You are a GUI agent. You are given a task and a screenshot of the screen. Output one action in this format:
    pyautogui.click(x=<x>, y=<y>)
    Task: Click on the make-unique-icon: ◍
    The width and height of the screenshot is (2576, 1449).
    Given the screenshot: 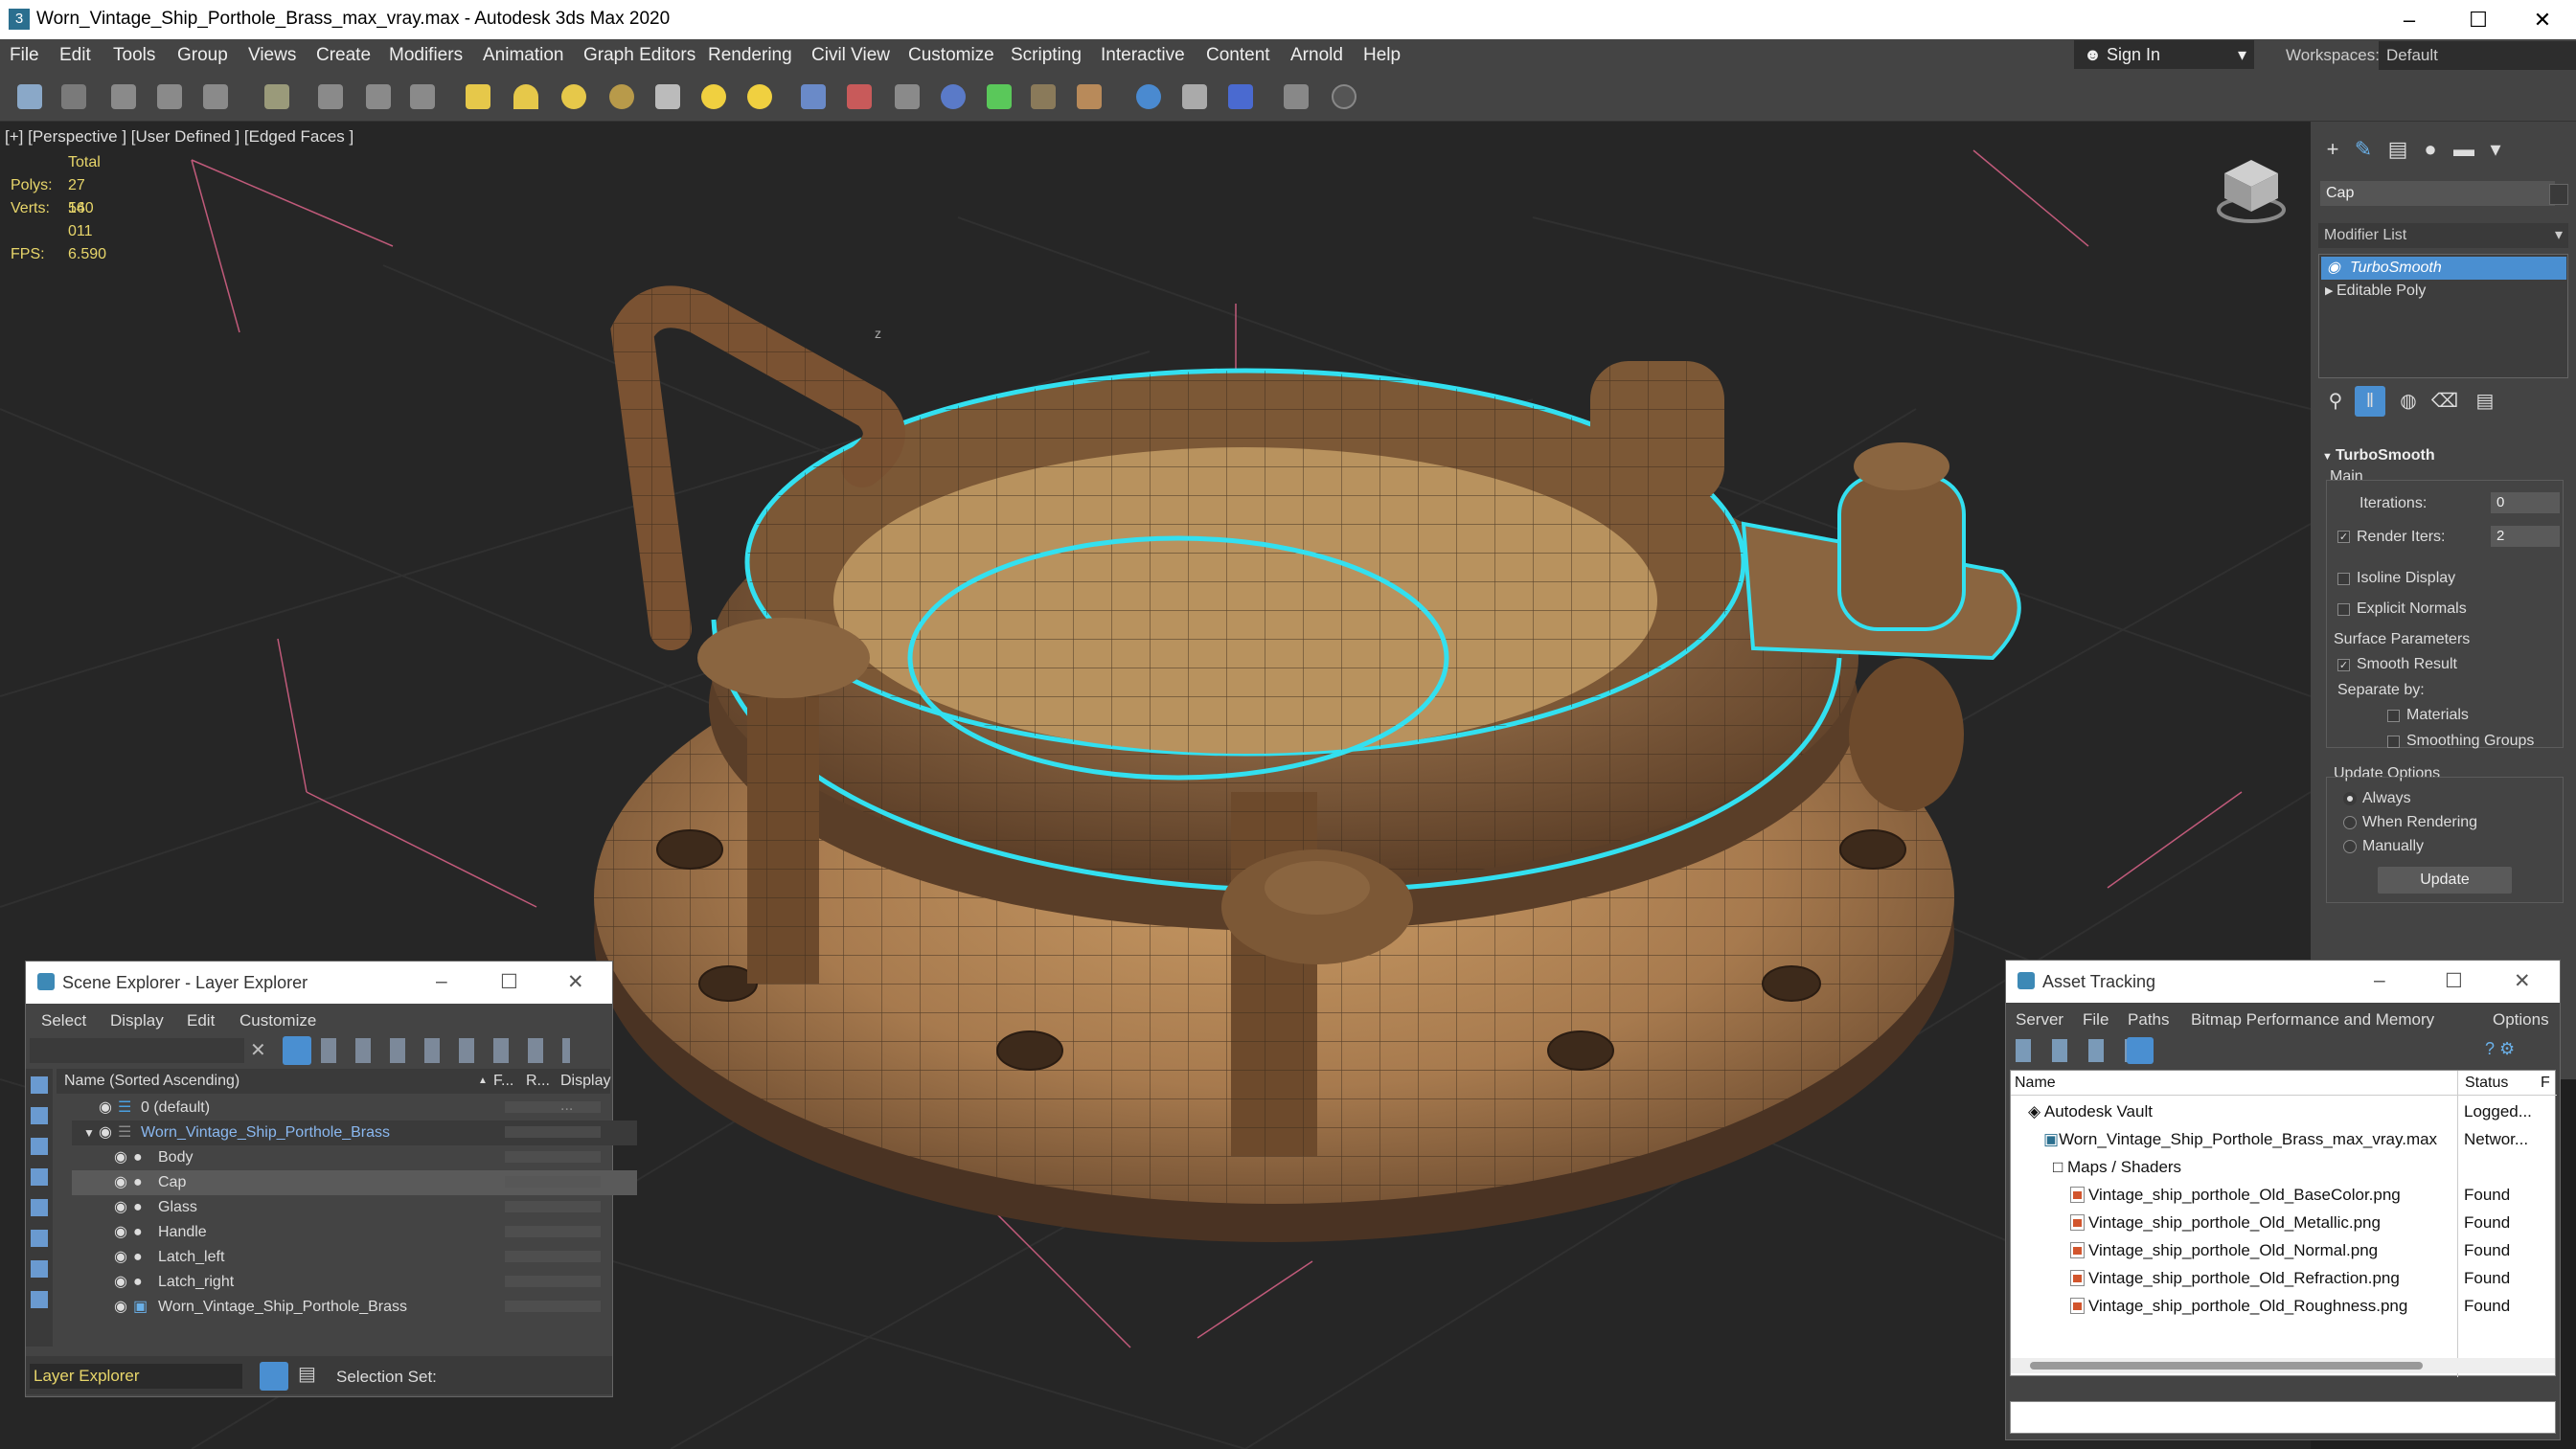 What is the action you would take?
    pyautogui.click(x=2408, y=401)
    